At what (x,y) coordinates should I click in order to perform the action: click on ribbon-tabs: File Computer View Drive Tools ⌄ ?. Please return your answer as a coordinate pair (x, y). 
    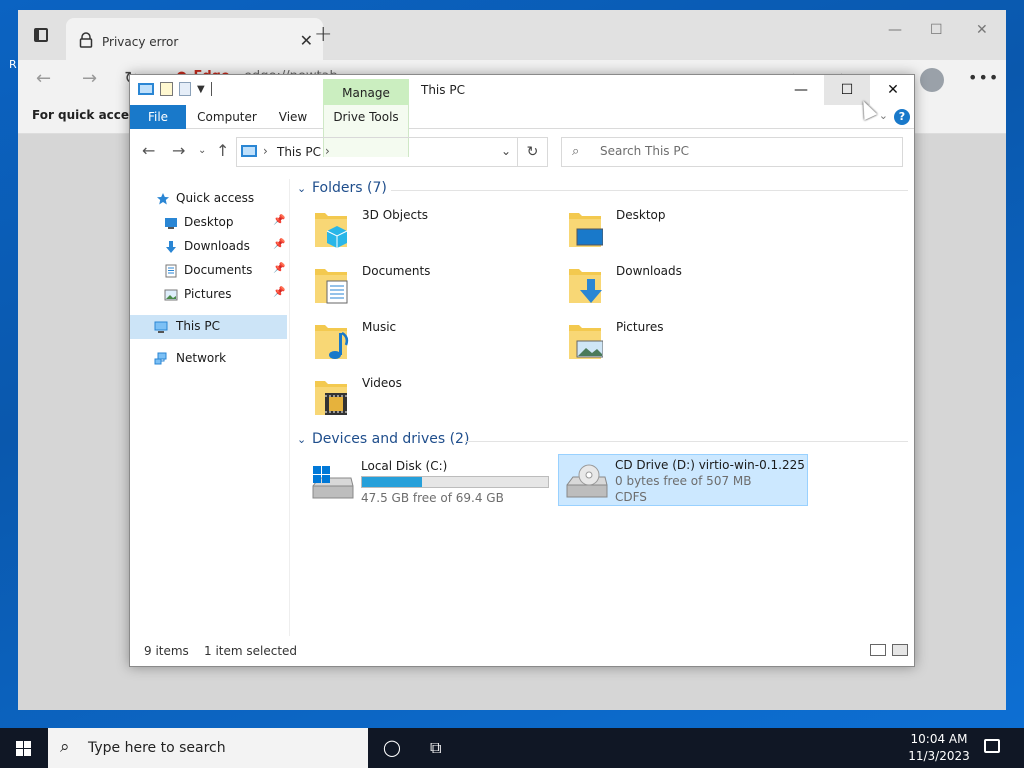
    Looking at the image, I should click on (522, 131).